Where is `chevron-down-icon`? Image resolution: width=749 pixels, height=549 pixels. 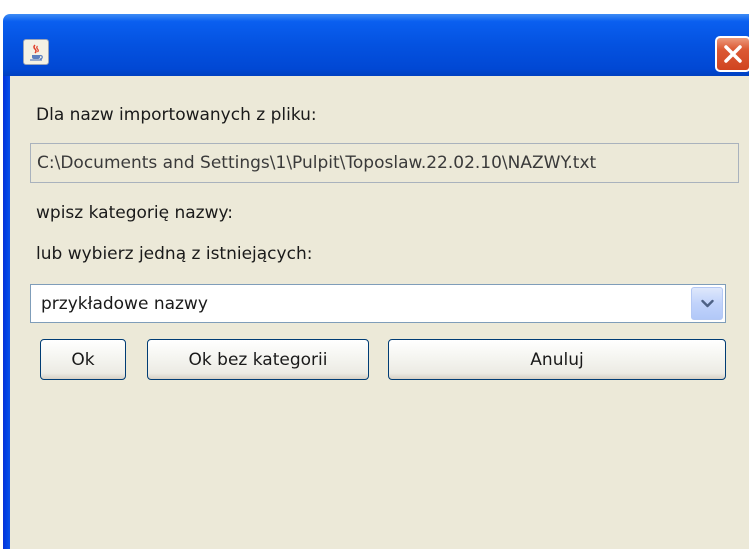
chevron-down-icon is located at coordinates (707, 303).